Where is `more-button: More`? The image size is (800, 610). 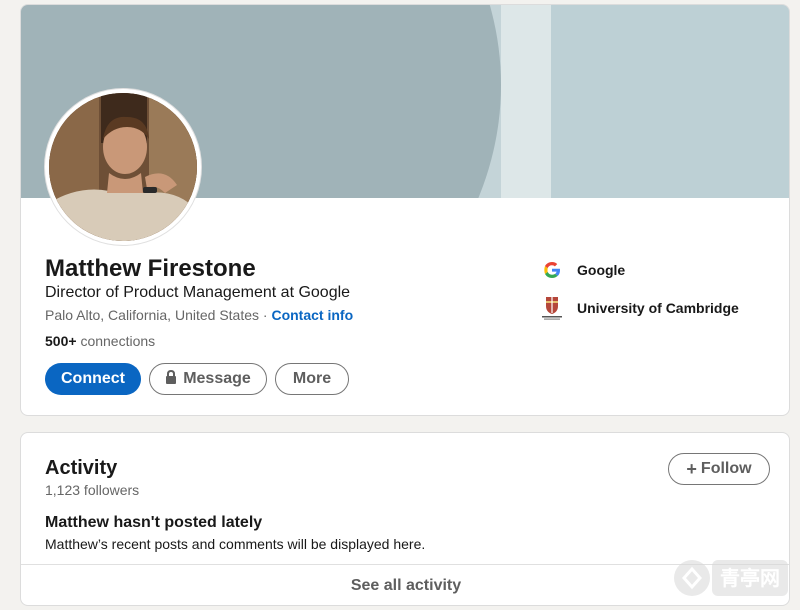
more-button: More is located at coordinates (312, 379).